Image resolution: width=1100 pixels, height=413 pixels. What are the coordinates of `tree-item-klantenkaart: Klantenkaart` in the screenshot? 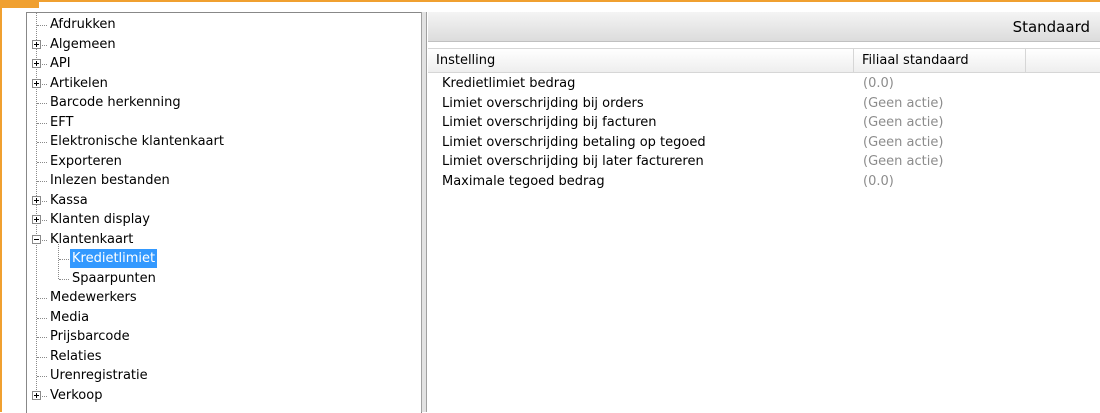 It's located at (222, 239).